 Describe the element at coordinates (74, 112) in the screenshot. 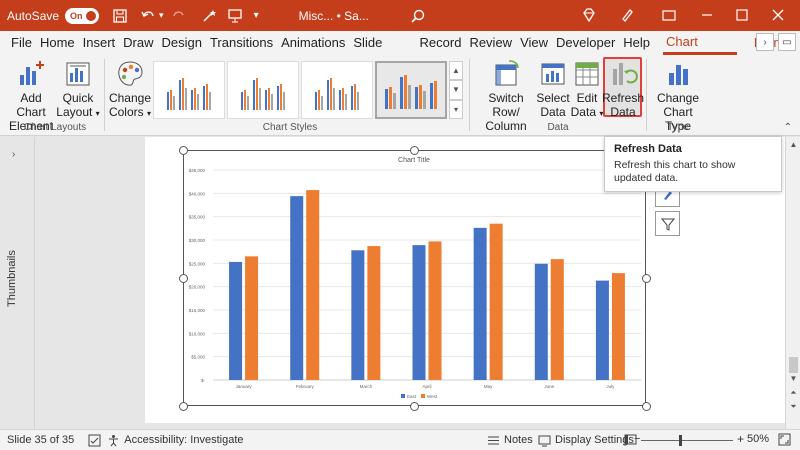

I see `quick-layout-label-2: Layout` at that location.